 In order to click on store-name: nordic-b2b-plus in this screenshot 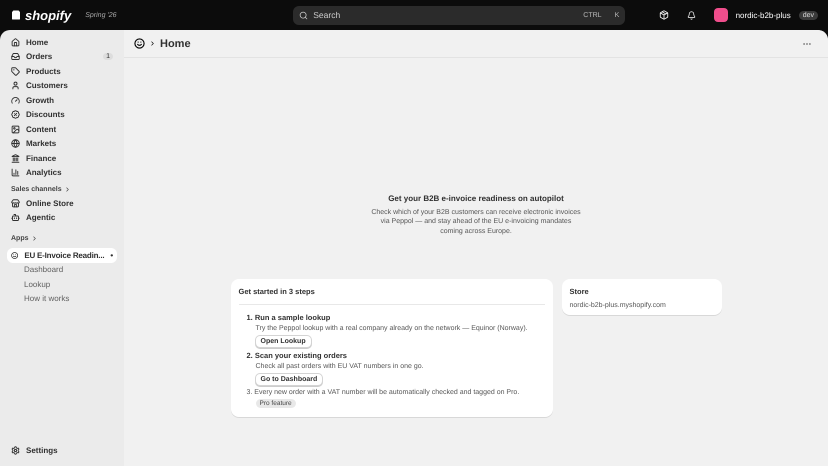, I will do `click(763, 15)`.